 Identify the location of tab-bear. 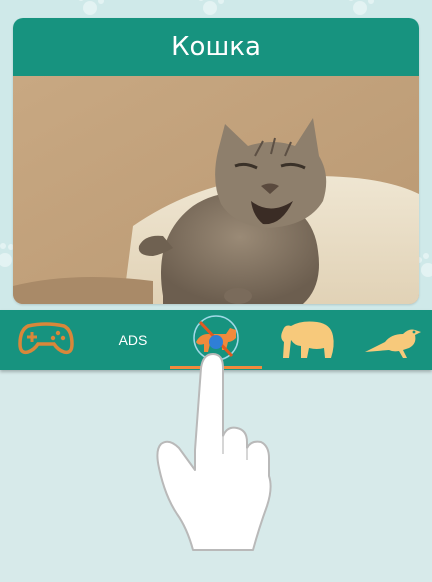
(308, 340).